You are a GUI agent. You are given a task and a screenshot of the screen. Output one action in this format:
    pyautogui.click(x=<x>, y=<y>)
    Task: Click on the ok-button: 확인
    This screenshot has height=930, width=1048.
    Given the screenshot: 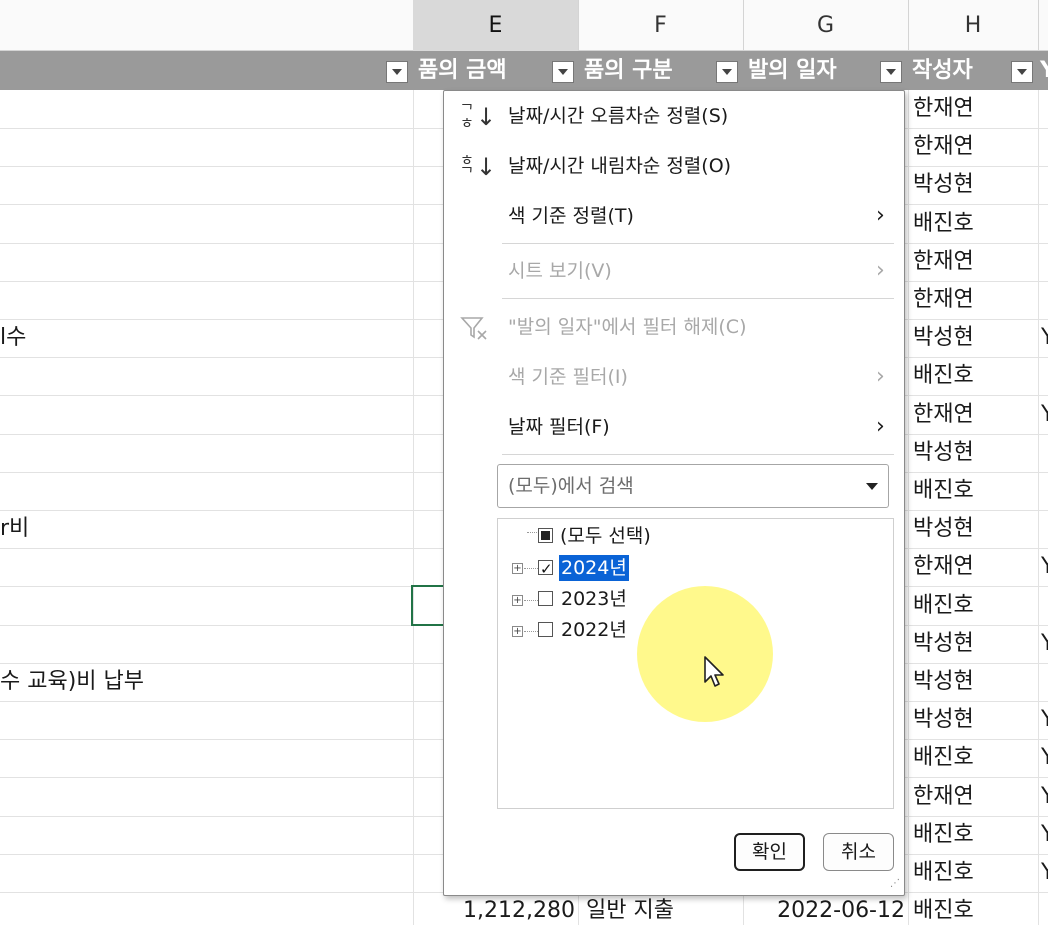 What is the action you would take?
    pyautogui.click(x=769, y=852)
    